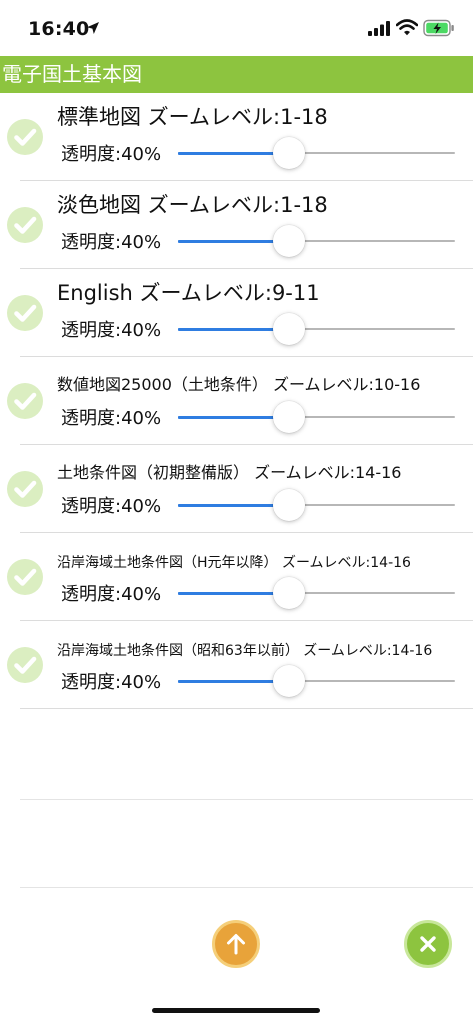  Describe the element at coordinates (192, 205) in the screenshot. I see `layer-title: 淡色地図 ズームレベル:1-18` at that location.